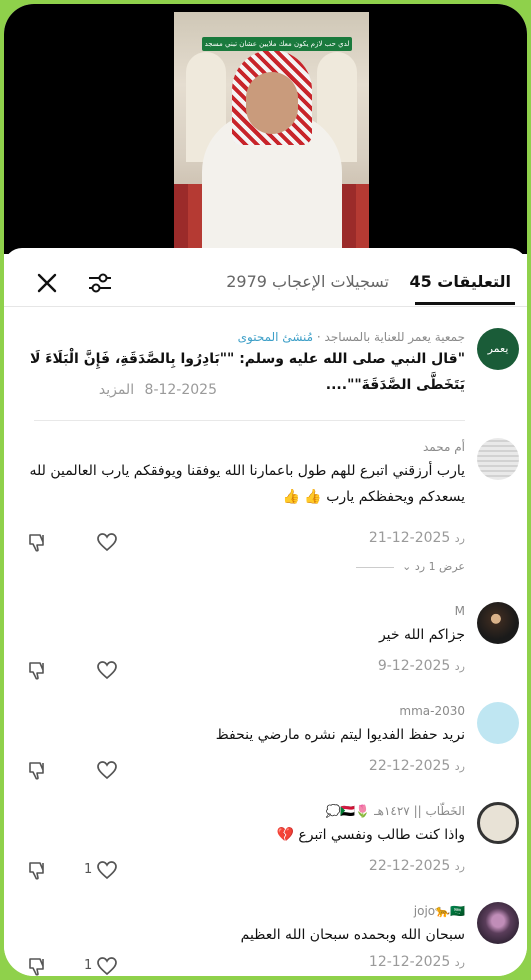 The image size is (531, 980). I want to click on creator-badge: مُنشئ المحتوى, so click(275, 337).